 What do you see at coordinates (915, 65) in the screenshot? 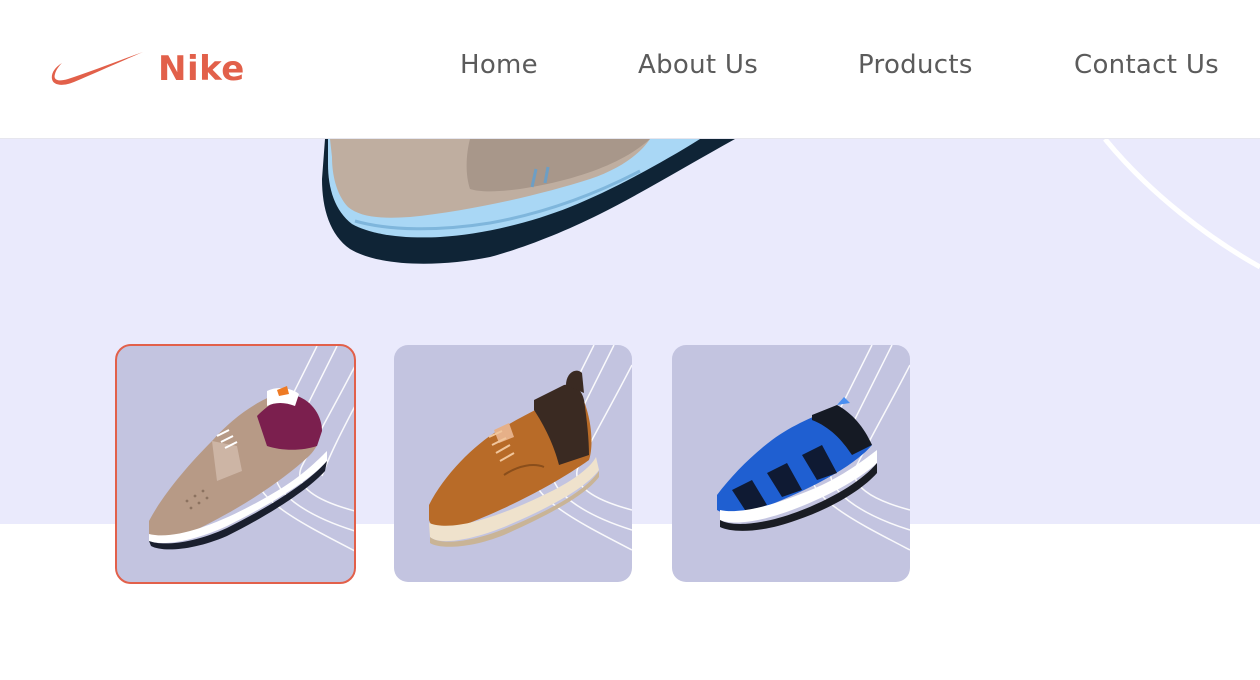
I see `nav-products: Products` at bounding box center [915, 65].